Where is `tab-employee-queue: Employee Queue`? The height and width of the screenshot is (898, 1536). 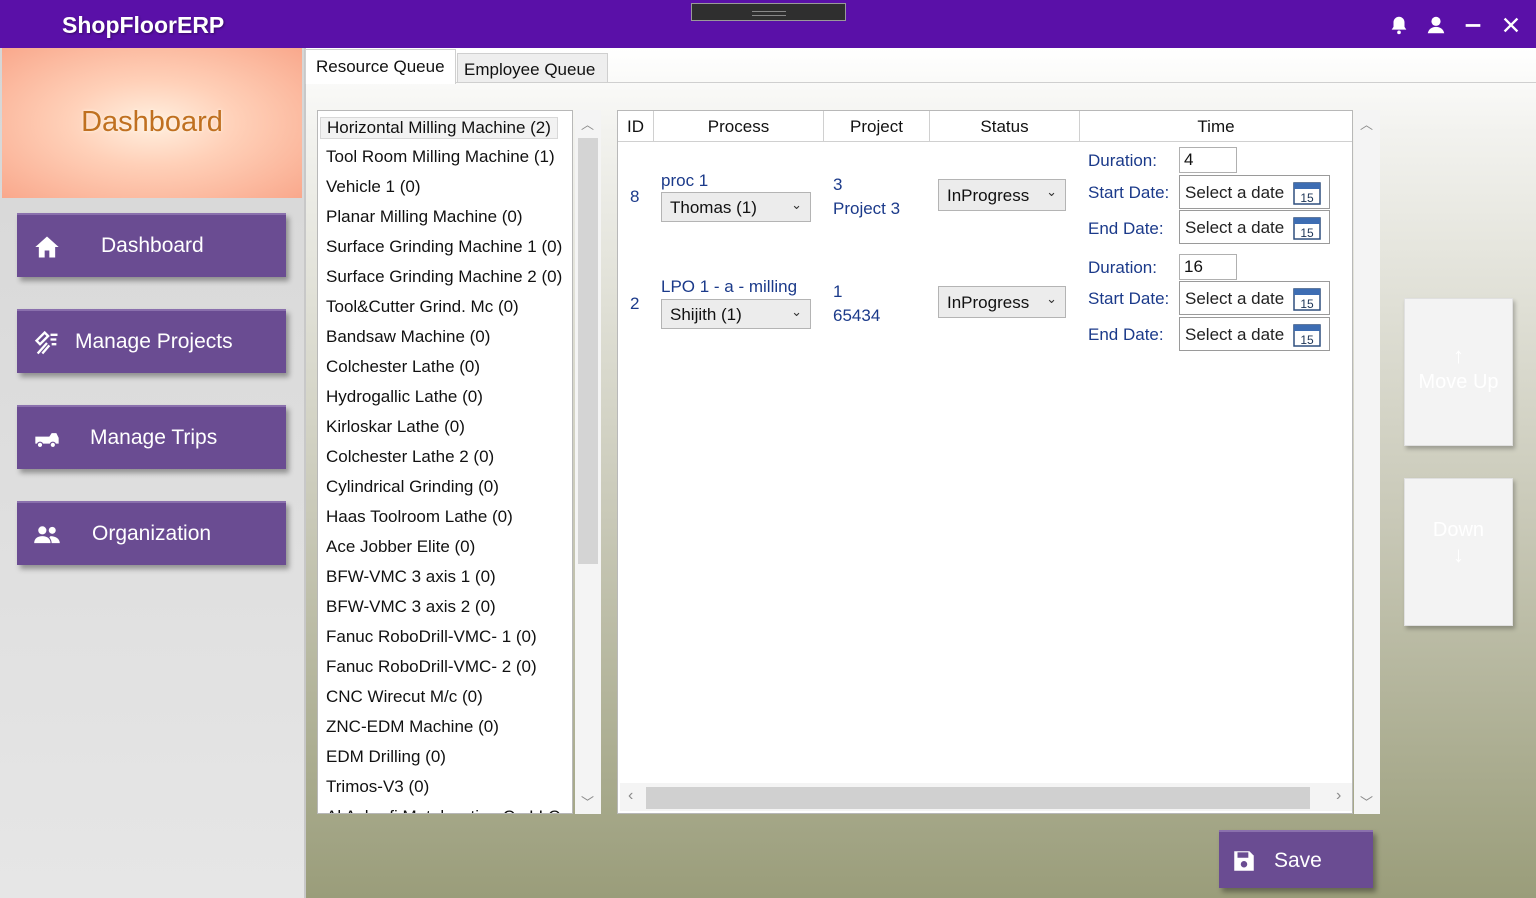
tab-employee-queue: Employee Queue is located at coordinates (532, 68).